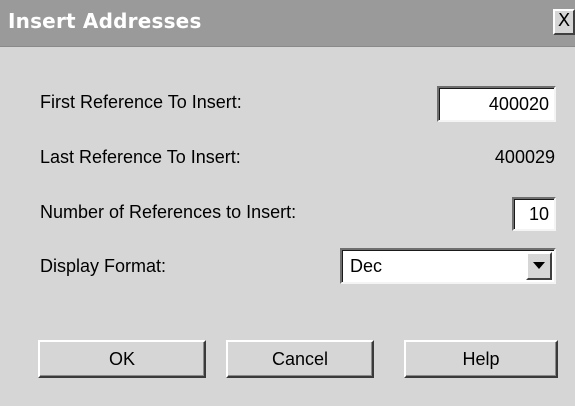 The width and height of the screenshot is (575, 406). What do you see at coordinates (366, 266) in the screenshot?
I see `display-format-value: Dec` at bounding box center [366, 266].